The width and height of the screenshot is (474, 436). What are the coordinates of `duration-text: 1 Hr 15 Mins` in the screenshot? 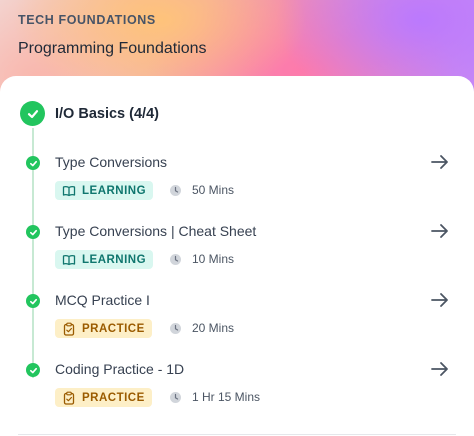 It's located at (226, 397).